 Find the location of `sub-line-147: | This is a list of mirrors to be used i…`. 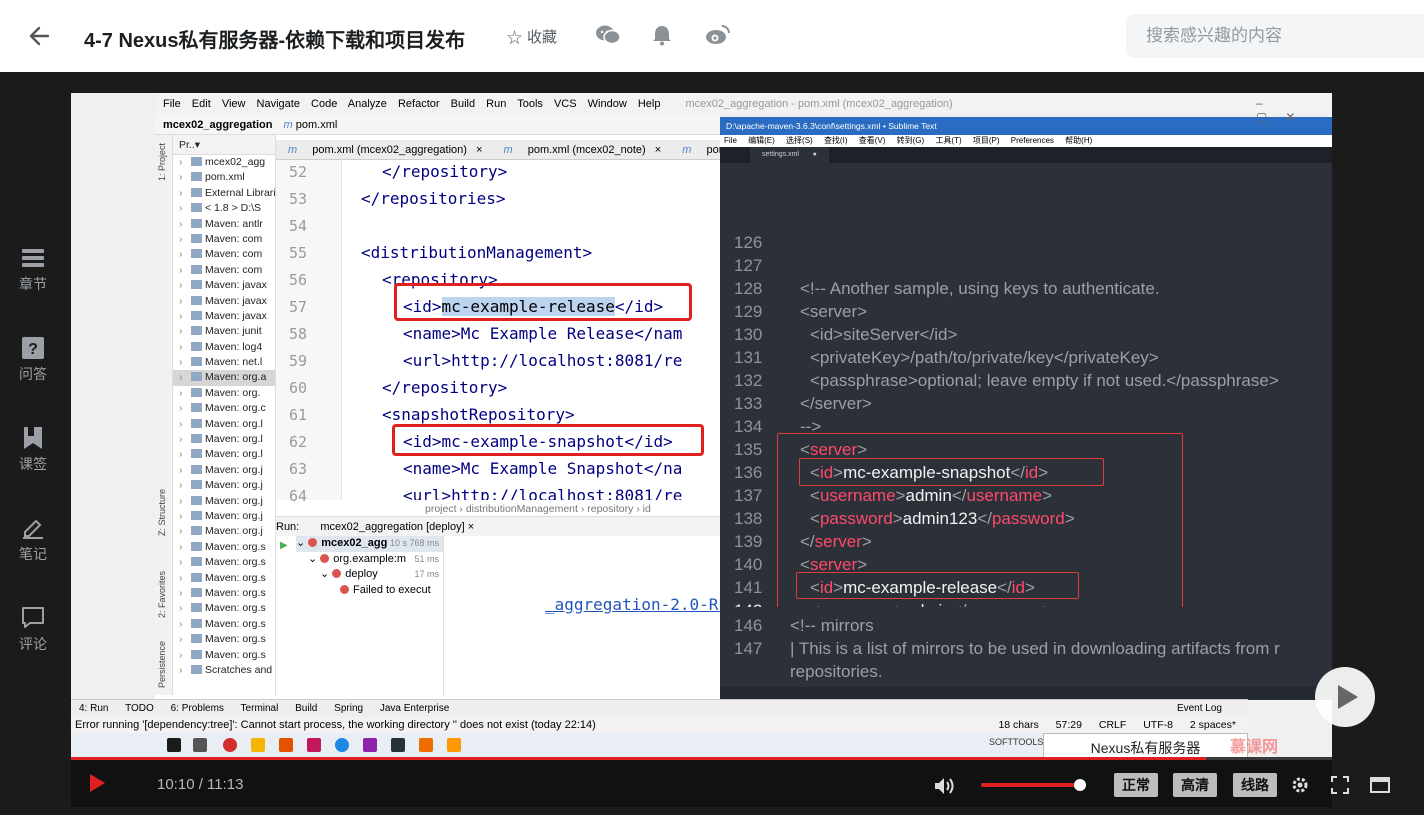

sub-line-147: | This is a list of mirrors to be used i… is located at coordinates (1035, 649).